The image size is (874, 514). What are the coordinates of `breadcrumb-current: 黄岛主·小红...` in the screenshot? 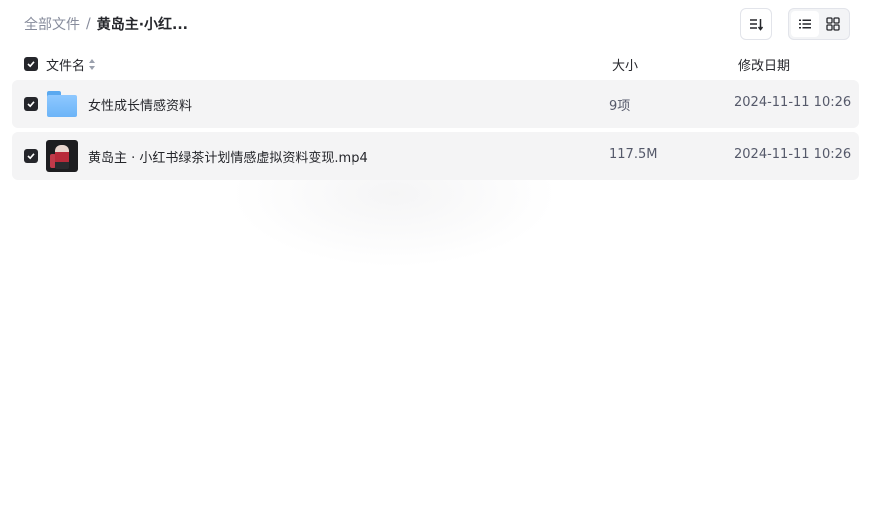 It's located at (142, 25).